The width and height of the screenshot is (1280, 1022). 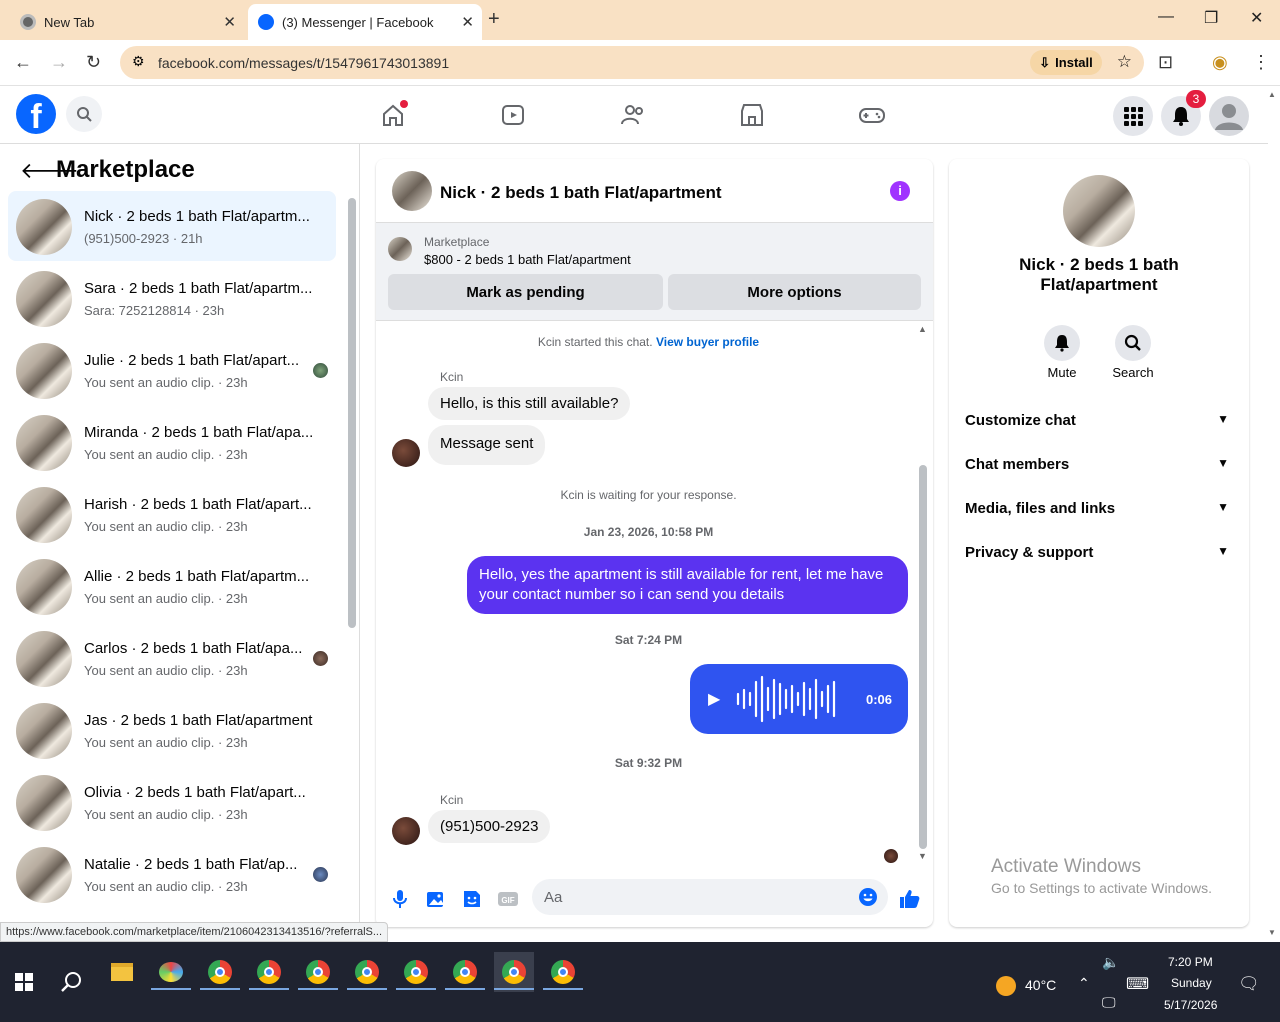 I want to click on restore-icon: ❐, so click(x=1211, y=18).